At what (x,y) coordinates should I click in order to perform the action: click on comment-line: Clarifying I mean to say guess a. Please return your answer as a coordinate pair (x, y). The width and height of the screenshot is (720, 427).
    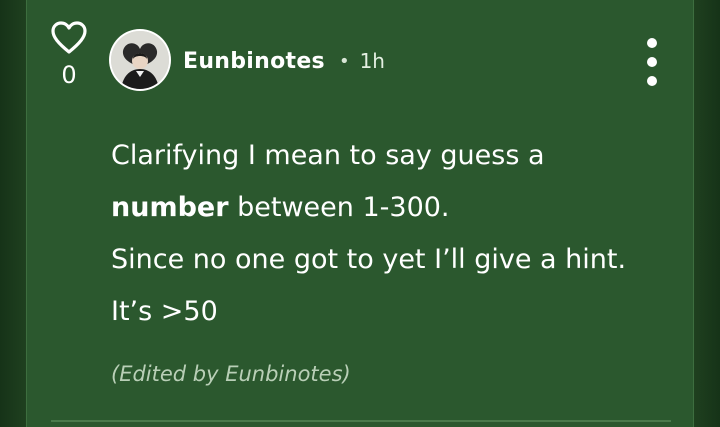
    Looking at the image, I should click on (328, 155).